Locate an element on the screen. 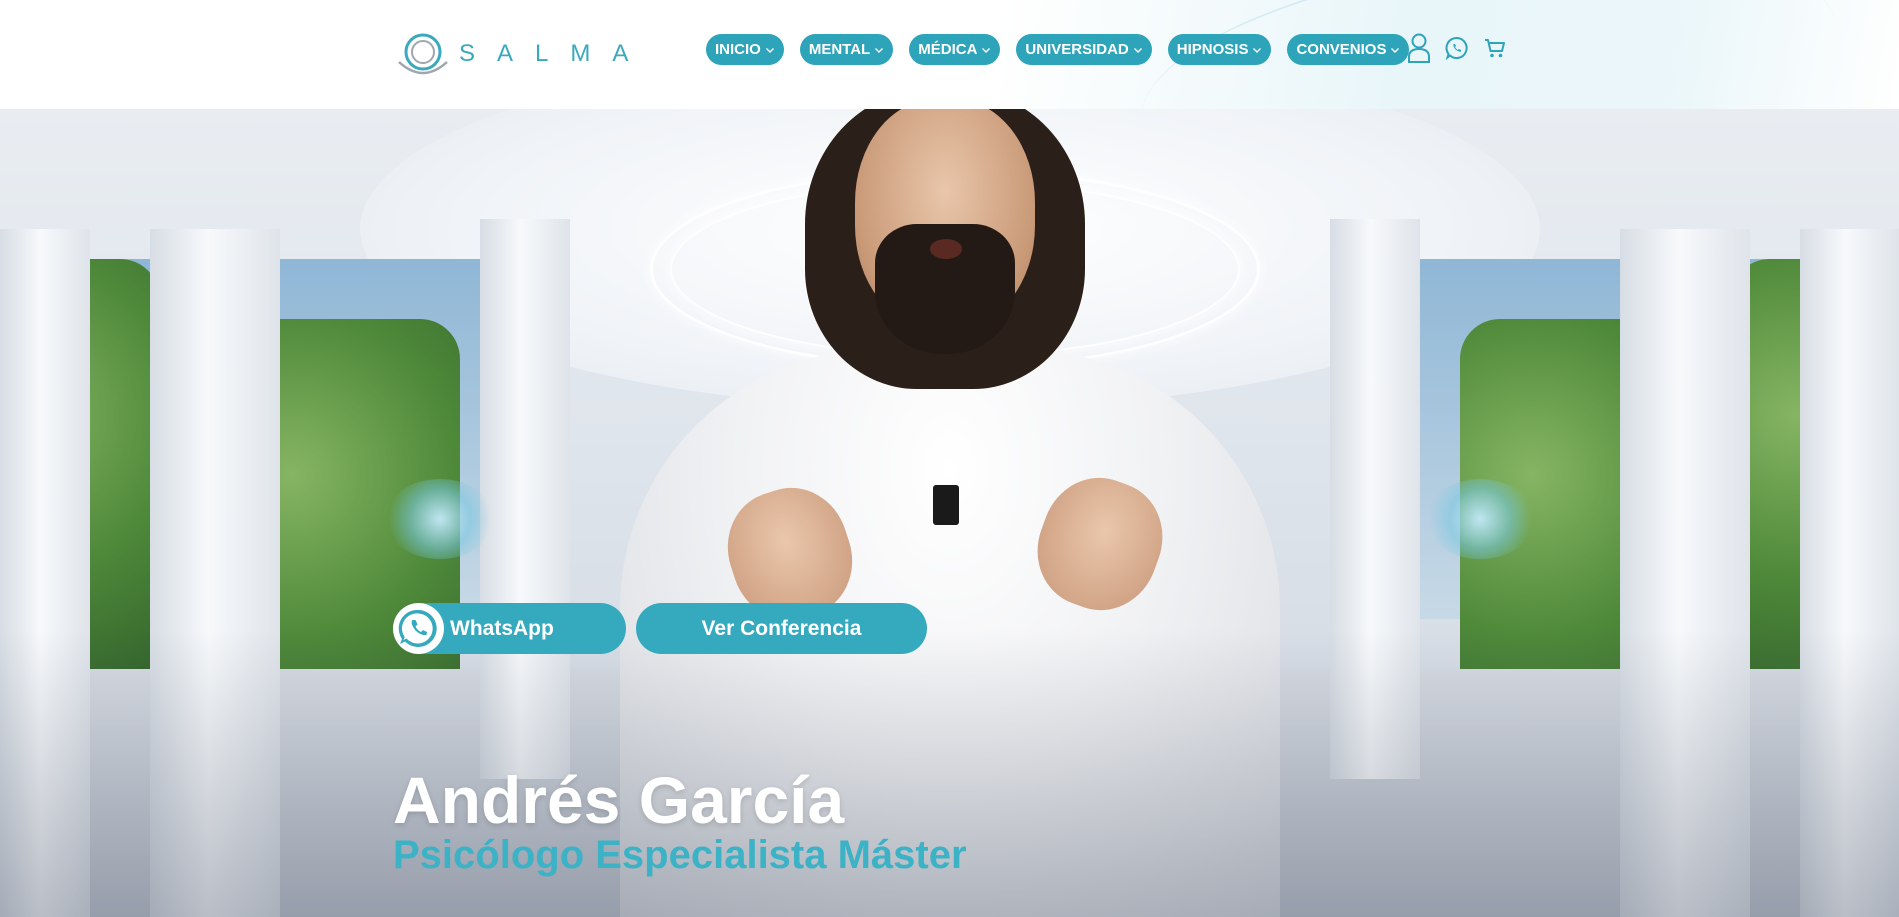 The image size is (1899, 917). user-icon is located at coordinates (1419, 48).